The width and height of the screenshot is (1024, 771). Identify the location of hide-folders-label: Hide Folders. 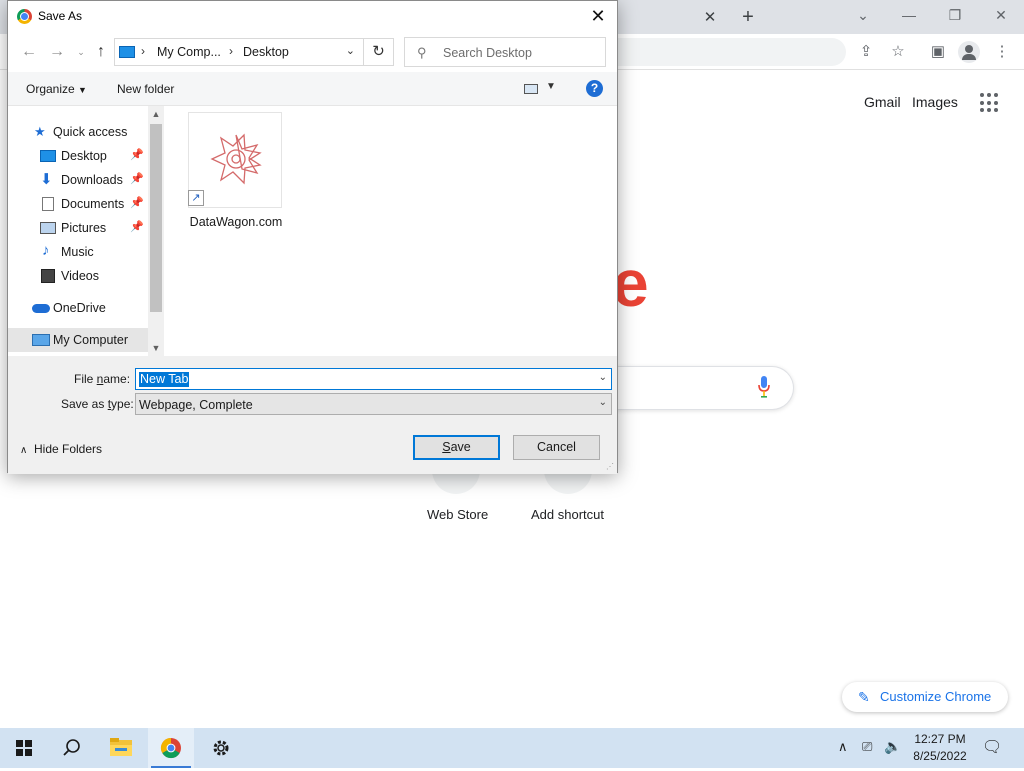
(68, 449).